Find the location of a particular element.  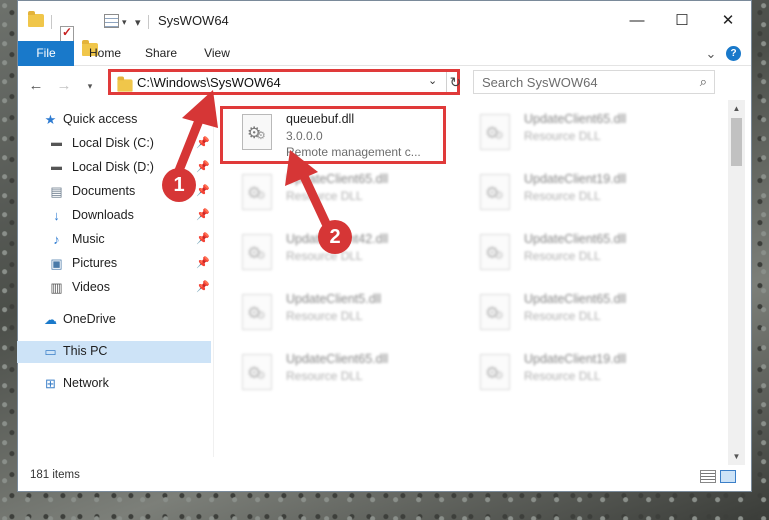

help-icon: ? is located at coordinates (733, 53).